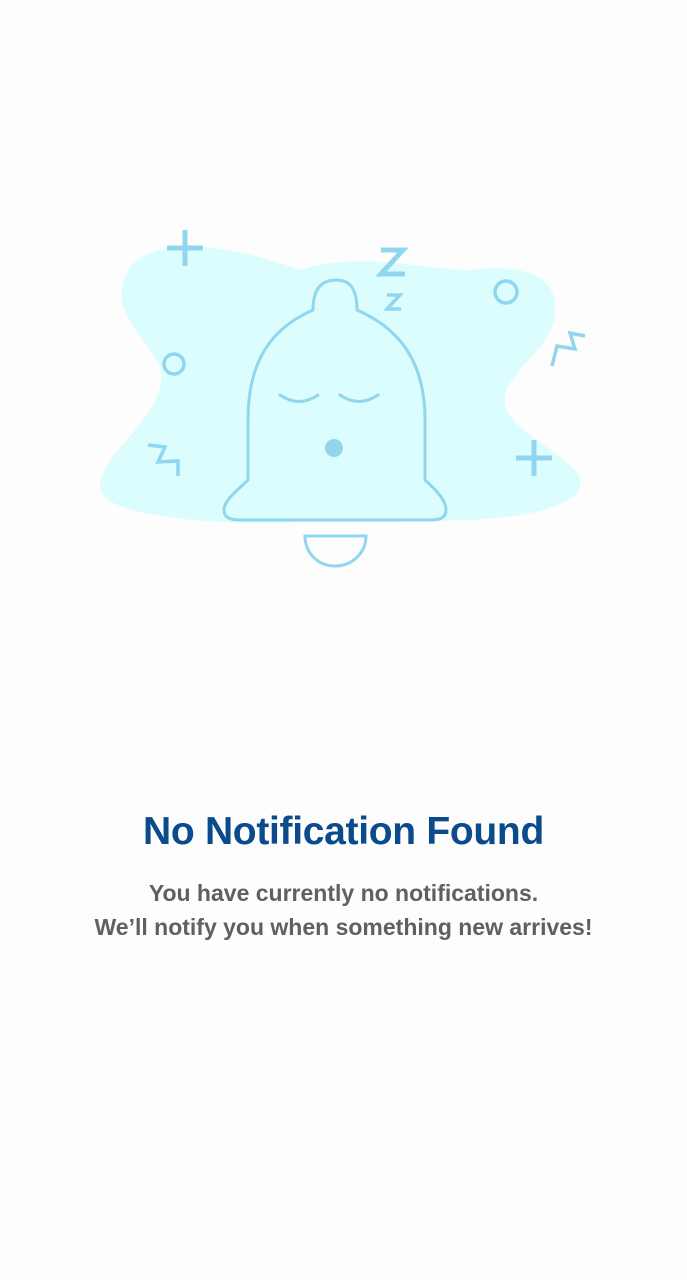 The width and height of the screenshot is (687, 1280). Describe the element at coordinates (343, 893) in the screenshot. I see `empty-state-message-line: You have currently no notifications.` at that location.